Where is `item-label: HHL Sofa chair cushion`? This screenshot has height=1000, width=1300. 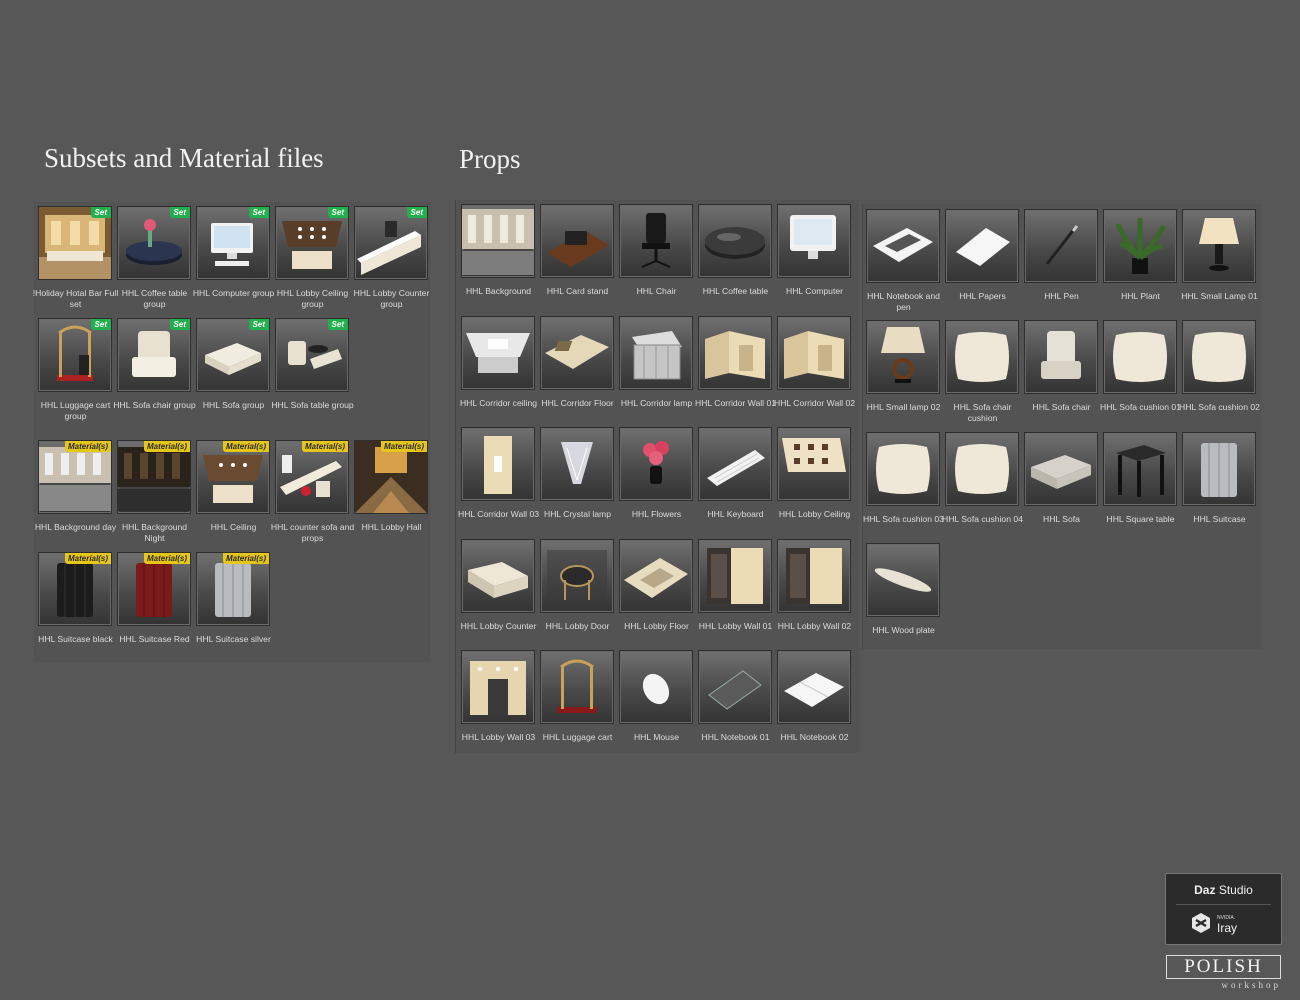 item-label: HHL Sofa chair cushion is located at coordinates (982, 412).